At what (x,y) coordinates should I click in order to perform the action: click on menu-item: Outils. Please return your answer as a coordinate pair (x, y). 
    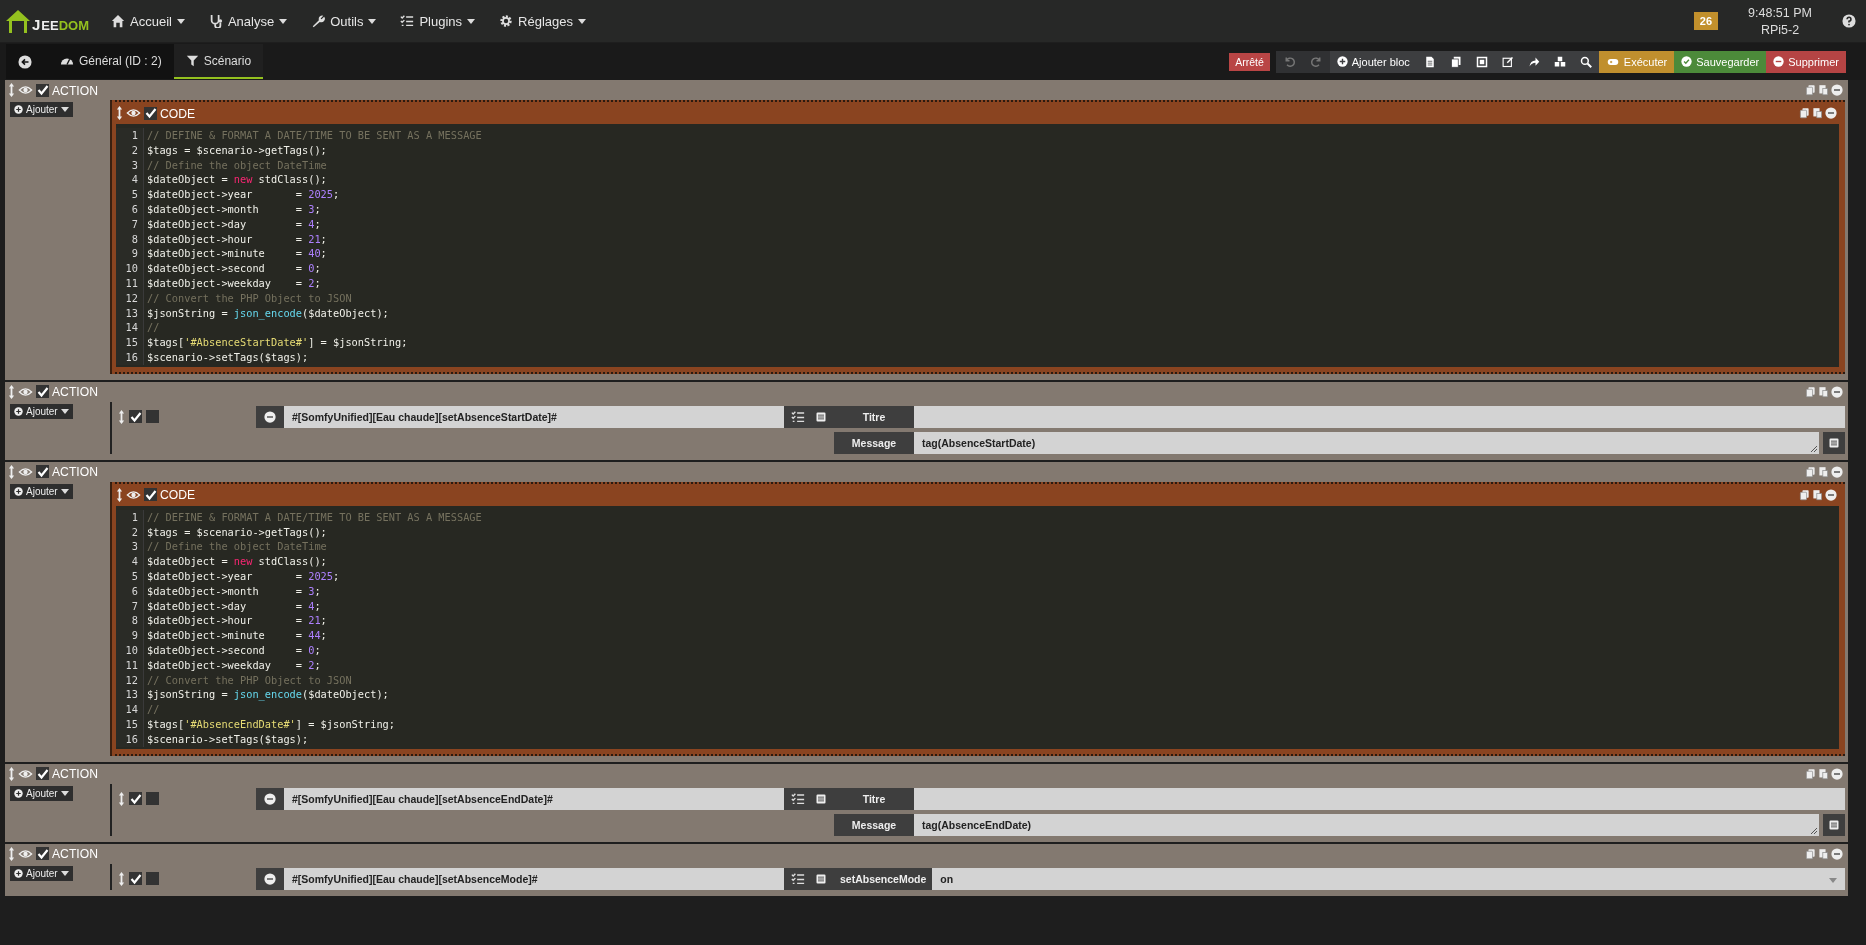
    Looking at the image, I should click on (347, 21).